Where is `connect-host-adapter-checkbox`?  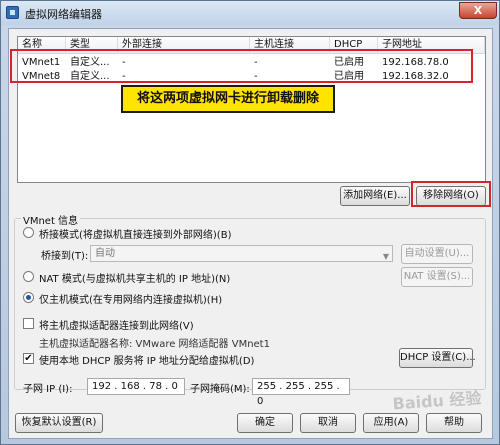
connect-host-adapter-checkbox is located at coordinates (28, 323).